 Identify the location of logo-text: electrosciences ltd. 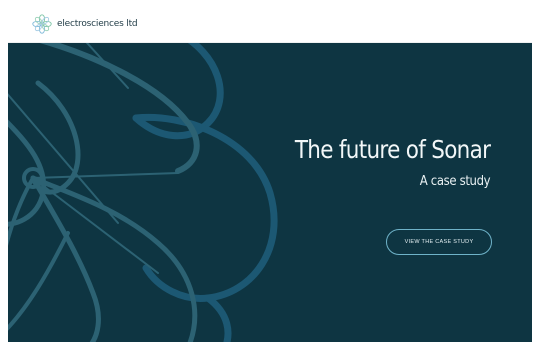
(97, 24).